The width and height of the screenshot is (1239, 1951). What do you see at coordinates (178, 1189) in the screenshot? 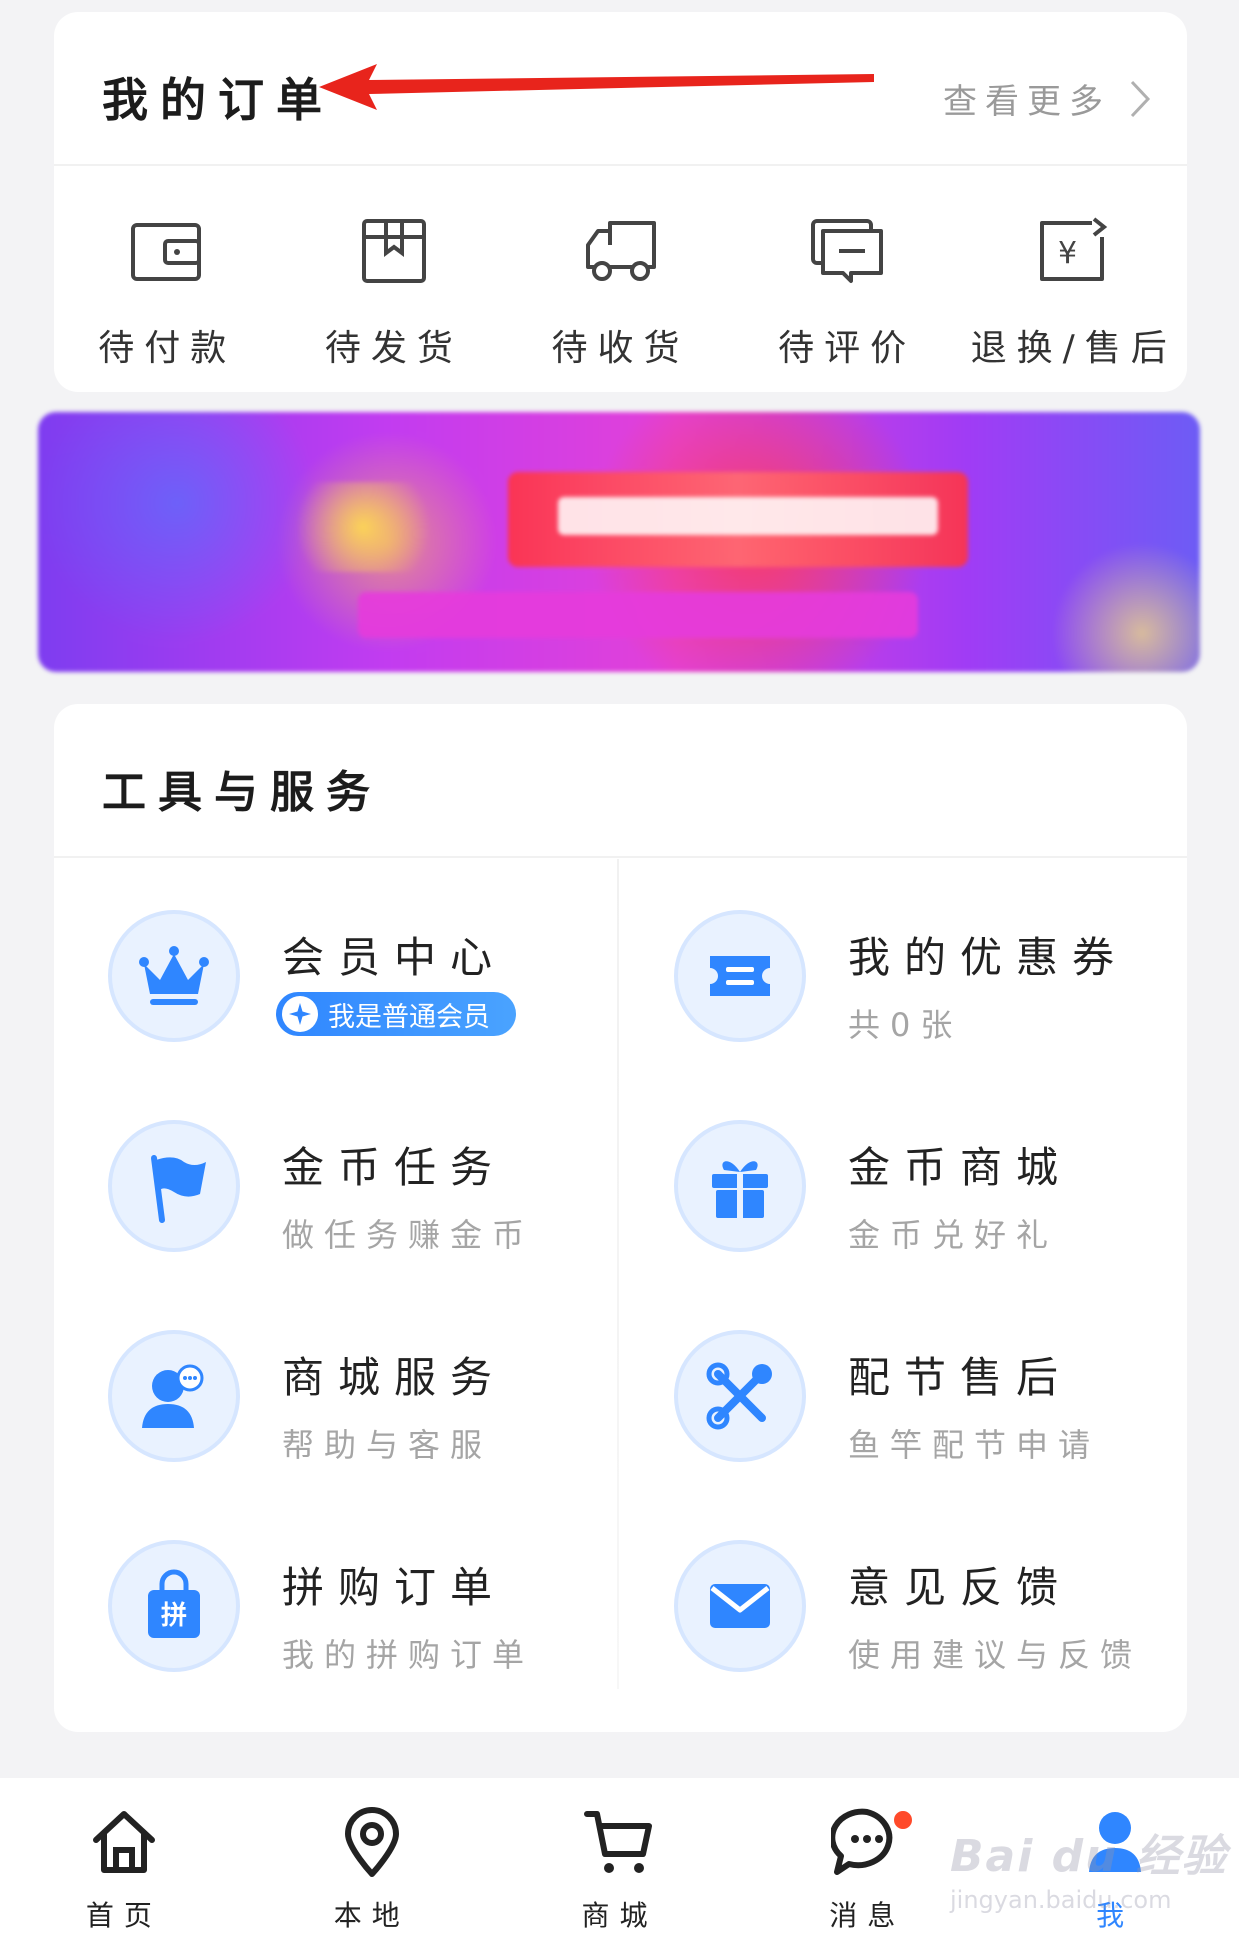
I see `flag-icon` at bounding box center [178, 1189].